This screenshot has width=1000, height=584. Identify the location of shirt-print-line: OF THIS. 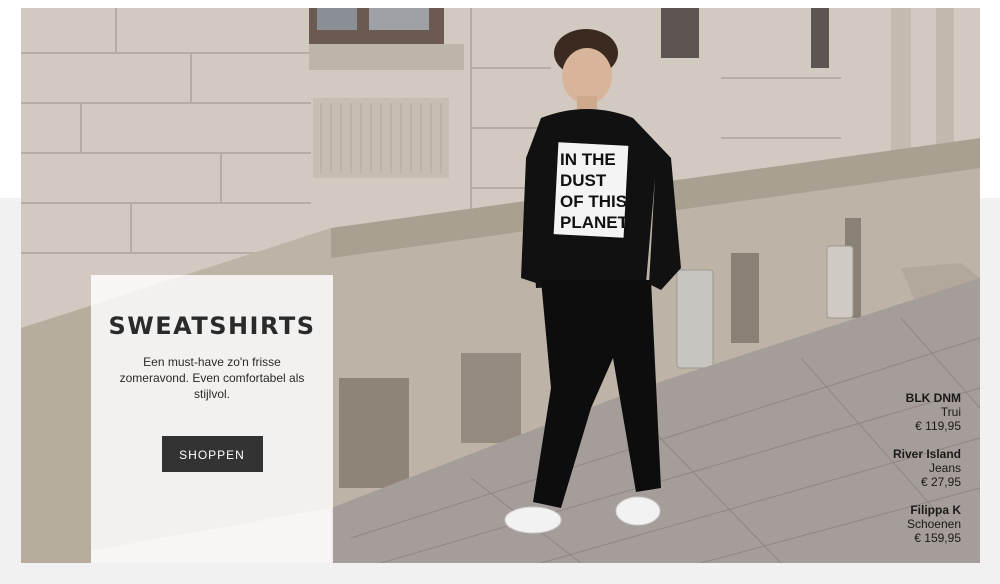
(593, 201).